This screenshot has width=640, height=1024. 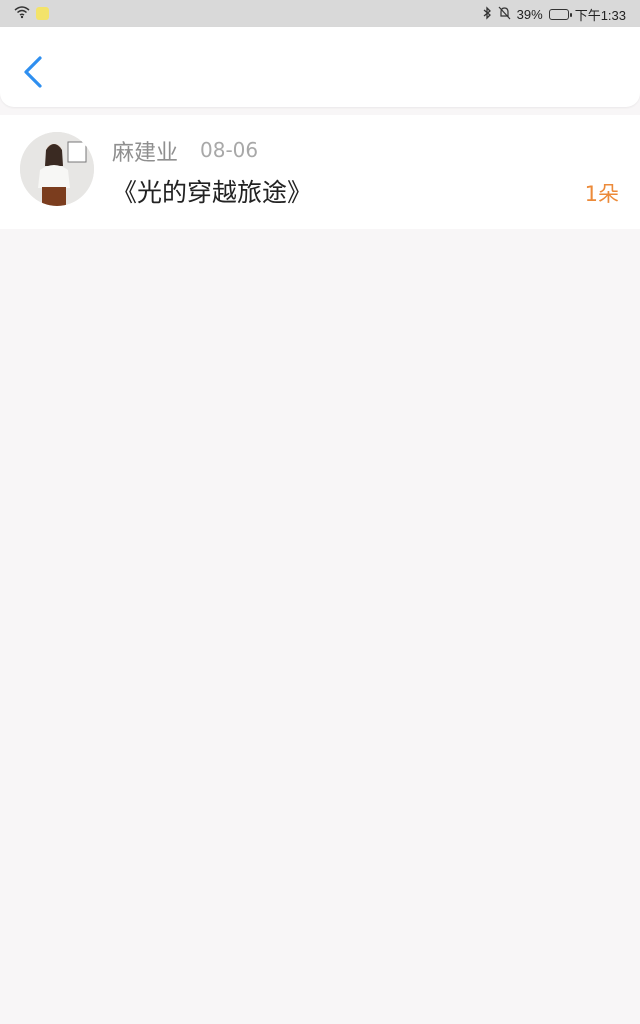 I want to click on post-date: 08-06, so click(x=229, y=150).